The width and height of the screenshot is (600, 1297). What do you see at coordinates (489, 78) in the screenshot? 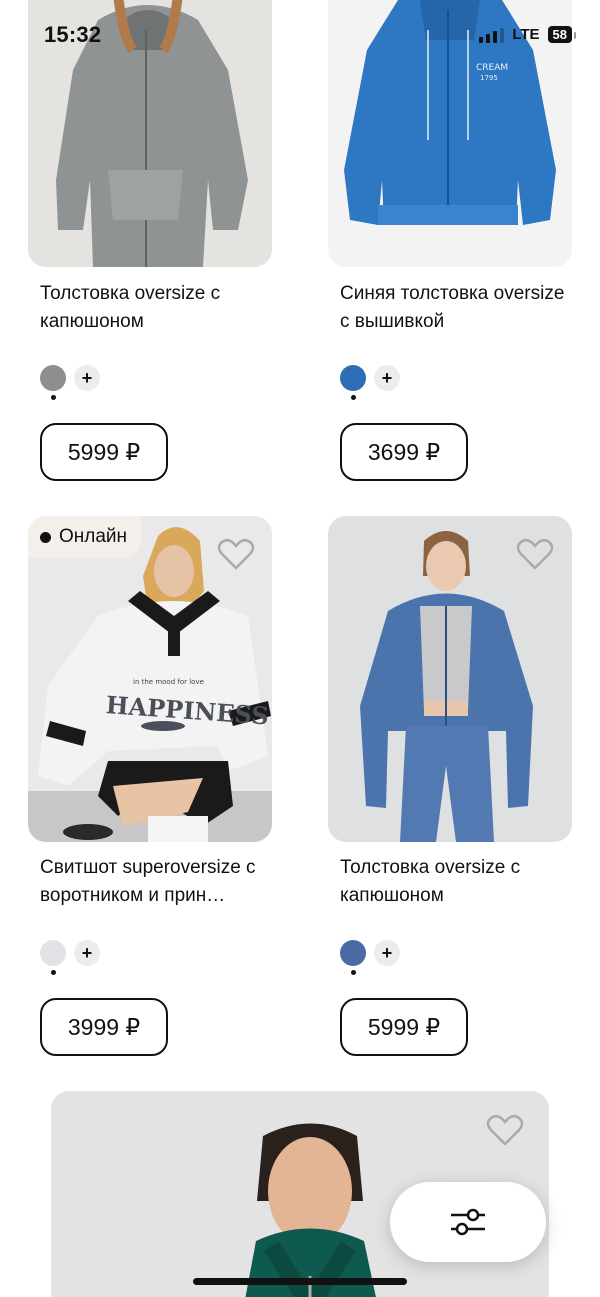
I see `svg-text: 1795` at bounding box center [489, 78].